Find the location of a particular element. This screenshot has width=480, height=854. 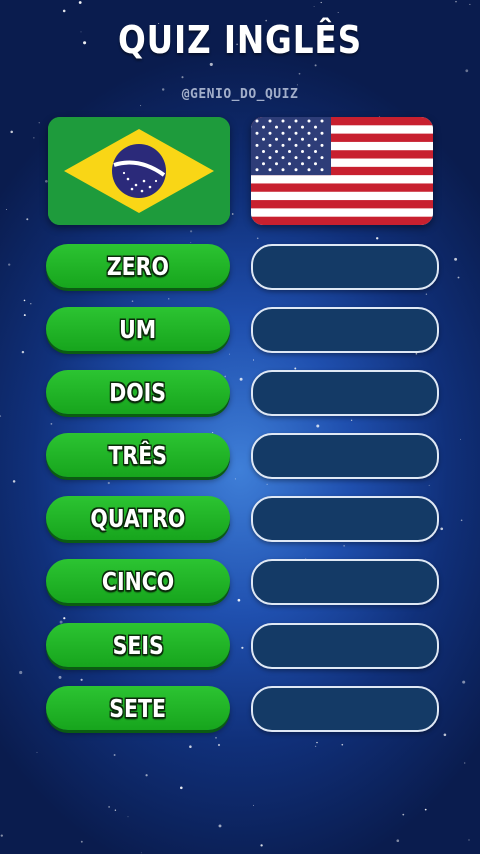

portuguese-word-label: TRÊS is located at coordinates (138, 455).